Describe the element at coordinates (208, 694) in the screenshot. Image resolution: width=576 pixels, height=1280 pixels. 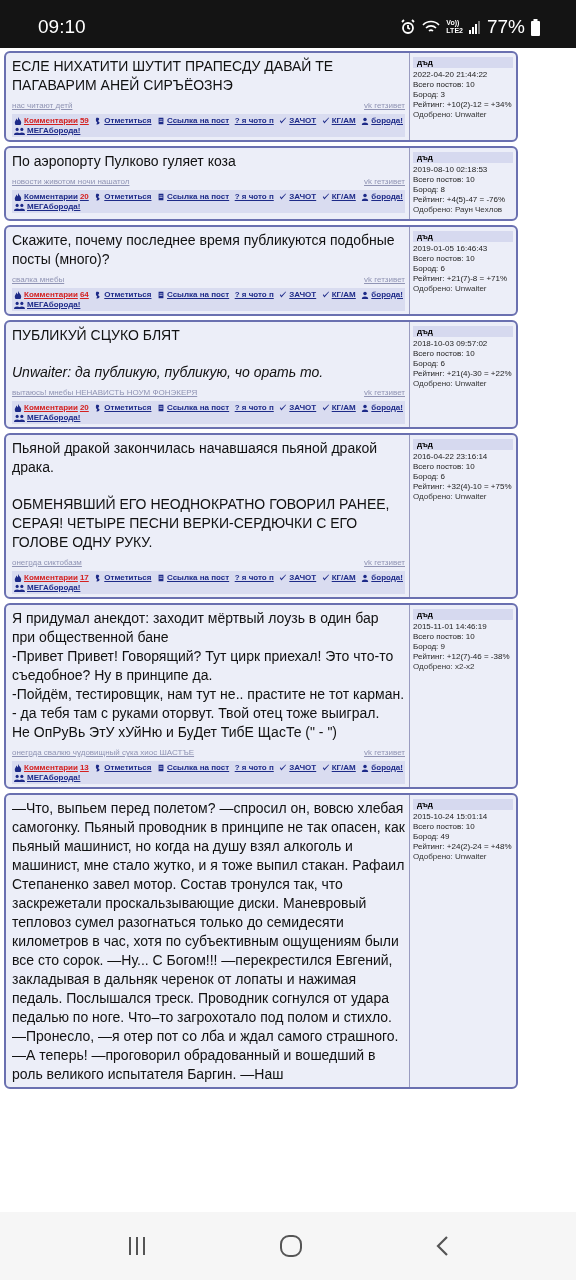
I see `post-text: -Пойдём, тестировщик, нам тут не.. прастите не тот карман.` at that location.